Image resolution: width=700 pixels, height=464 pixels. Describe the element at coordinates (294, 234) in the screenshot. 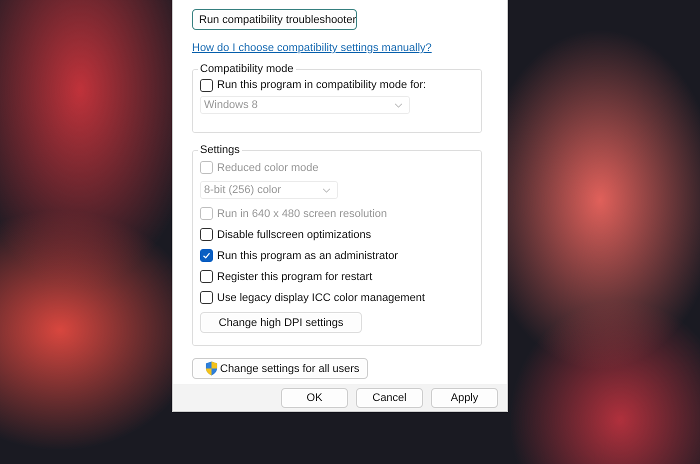

I see `checkbox-label: Disable fullscreen optimizations` at that location.